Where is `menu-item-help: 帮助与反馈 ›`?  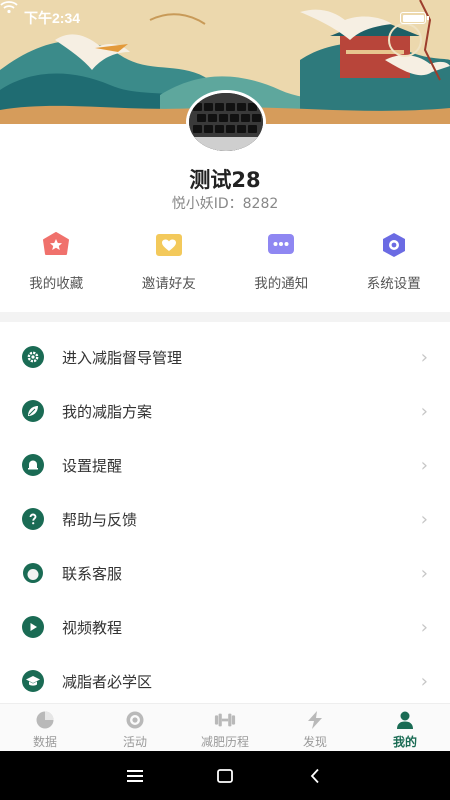
menu-item-help: 帮助与反馈 › is located at coordinates (225, 519).